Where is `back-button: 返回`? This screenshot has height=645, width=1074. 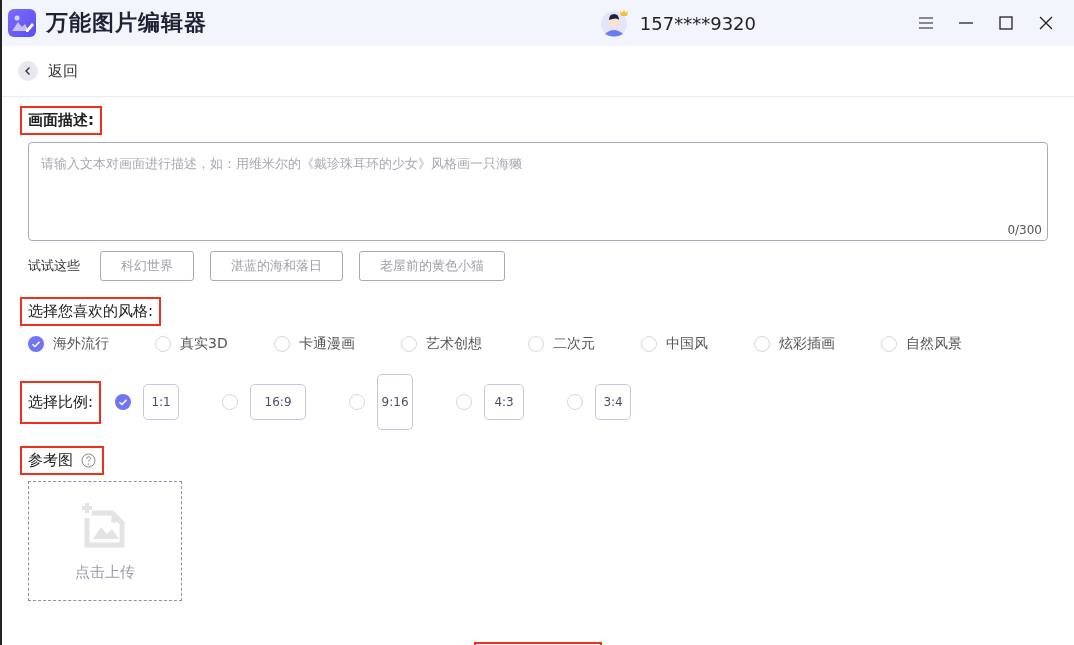 back-button: 返回 is located at coordinates (48, 71).